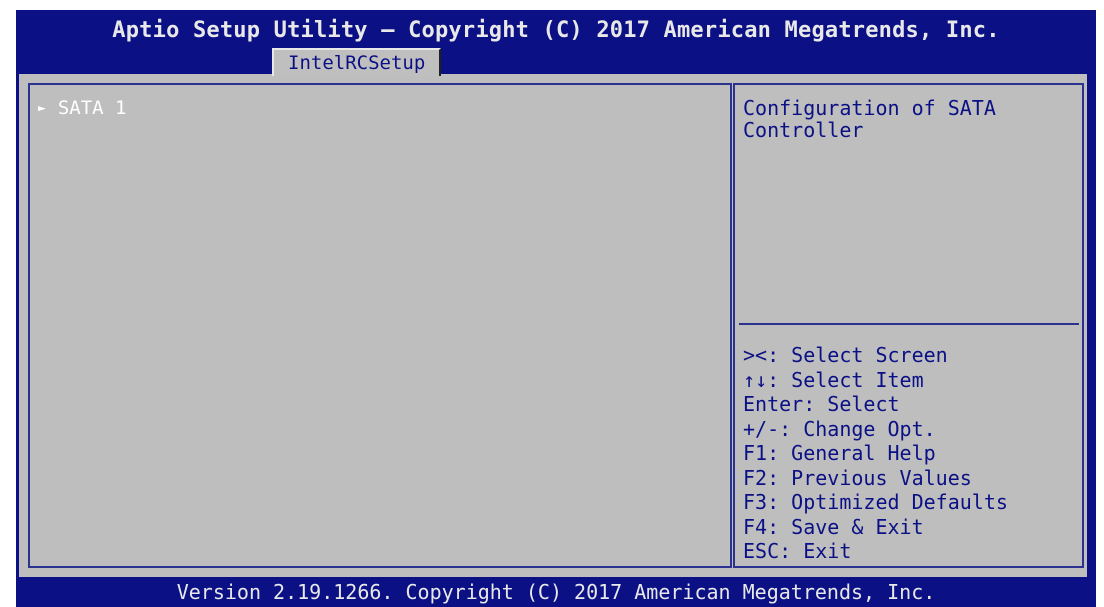 Image resolution: width=1104 pixels, height=607 pixels. I want to click on key-hint: ESC: Exit, so click(797, 551).